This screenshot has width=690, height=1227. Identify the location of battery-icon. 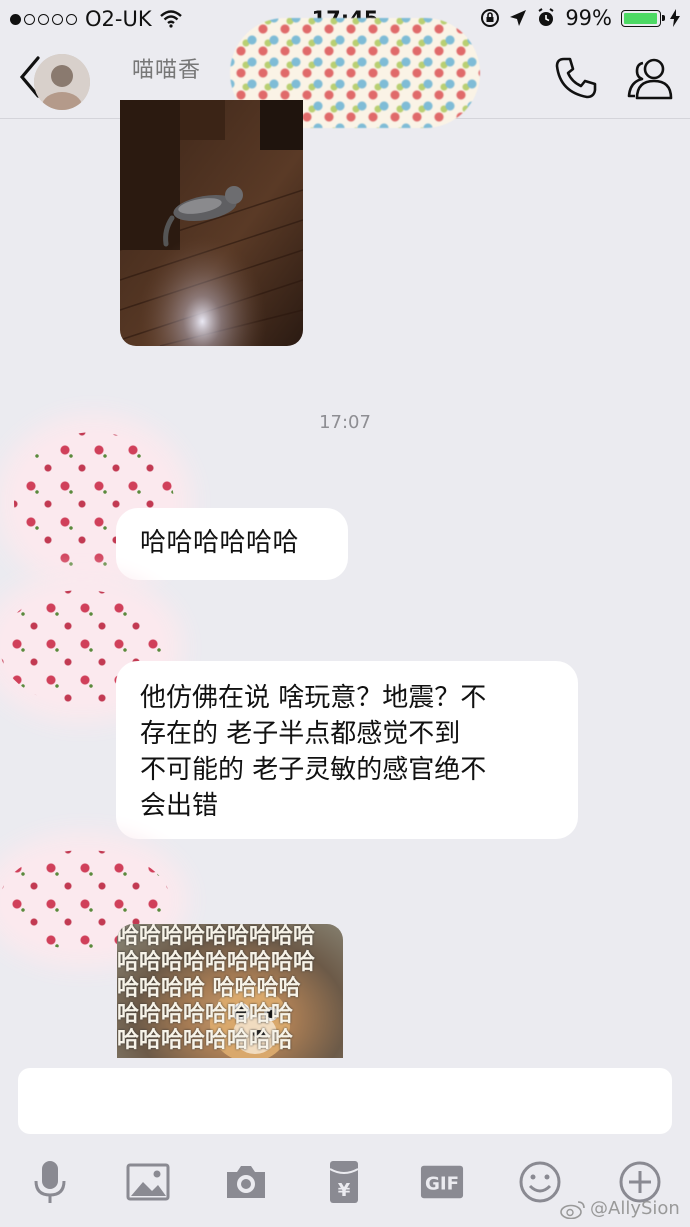
(643, 18).